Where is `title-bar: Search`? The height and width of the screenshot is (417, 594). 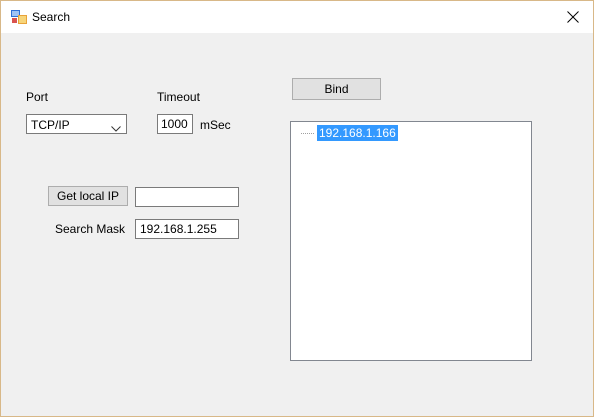 title-bar: Search is located at coordinates (297, 17).